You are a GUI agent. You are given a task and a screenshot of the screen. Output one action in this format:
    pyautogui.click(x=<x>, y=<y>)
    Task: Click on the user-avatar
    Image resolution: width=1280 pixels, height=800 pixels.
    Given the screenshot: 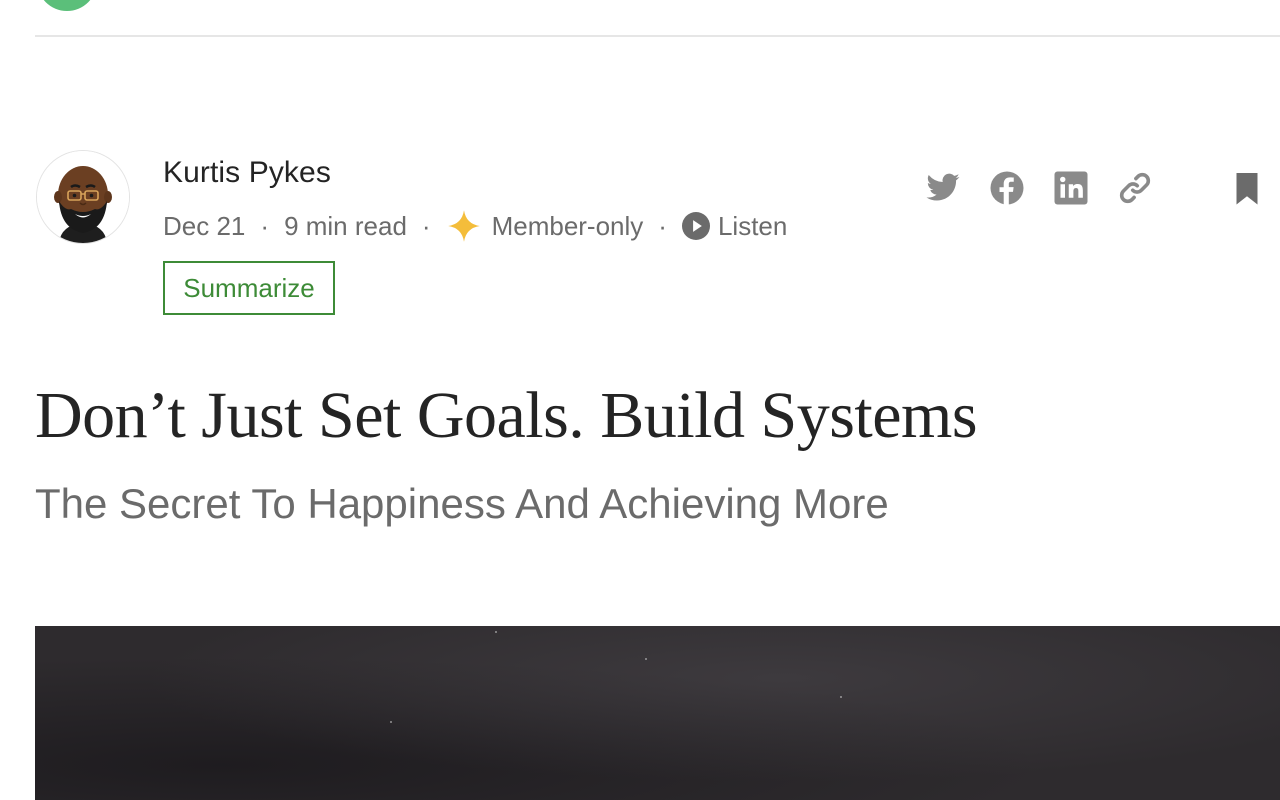 What is the action you would take?
    pyautogui.click(x=67, y=5)
    